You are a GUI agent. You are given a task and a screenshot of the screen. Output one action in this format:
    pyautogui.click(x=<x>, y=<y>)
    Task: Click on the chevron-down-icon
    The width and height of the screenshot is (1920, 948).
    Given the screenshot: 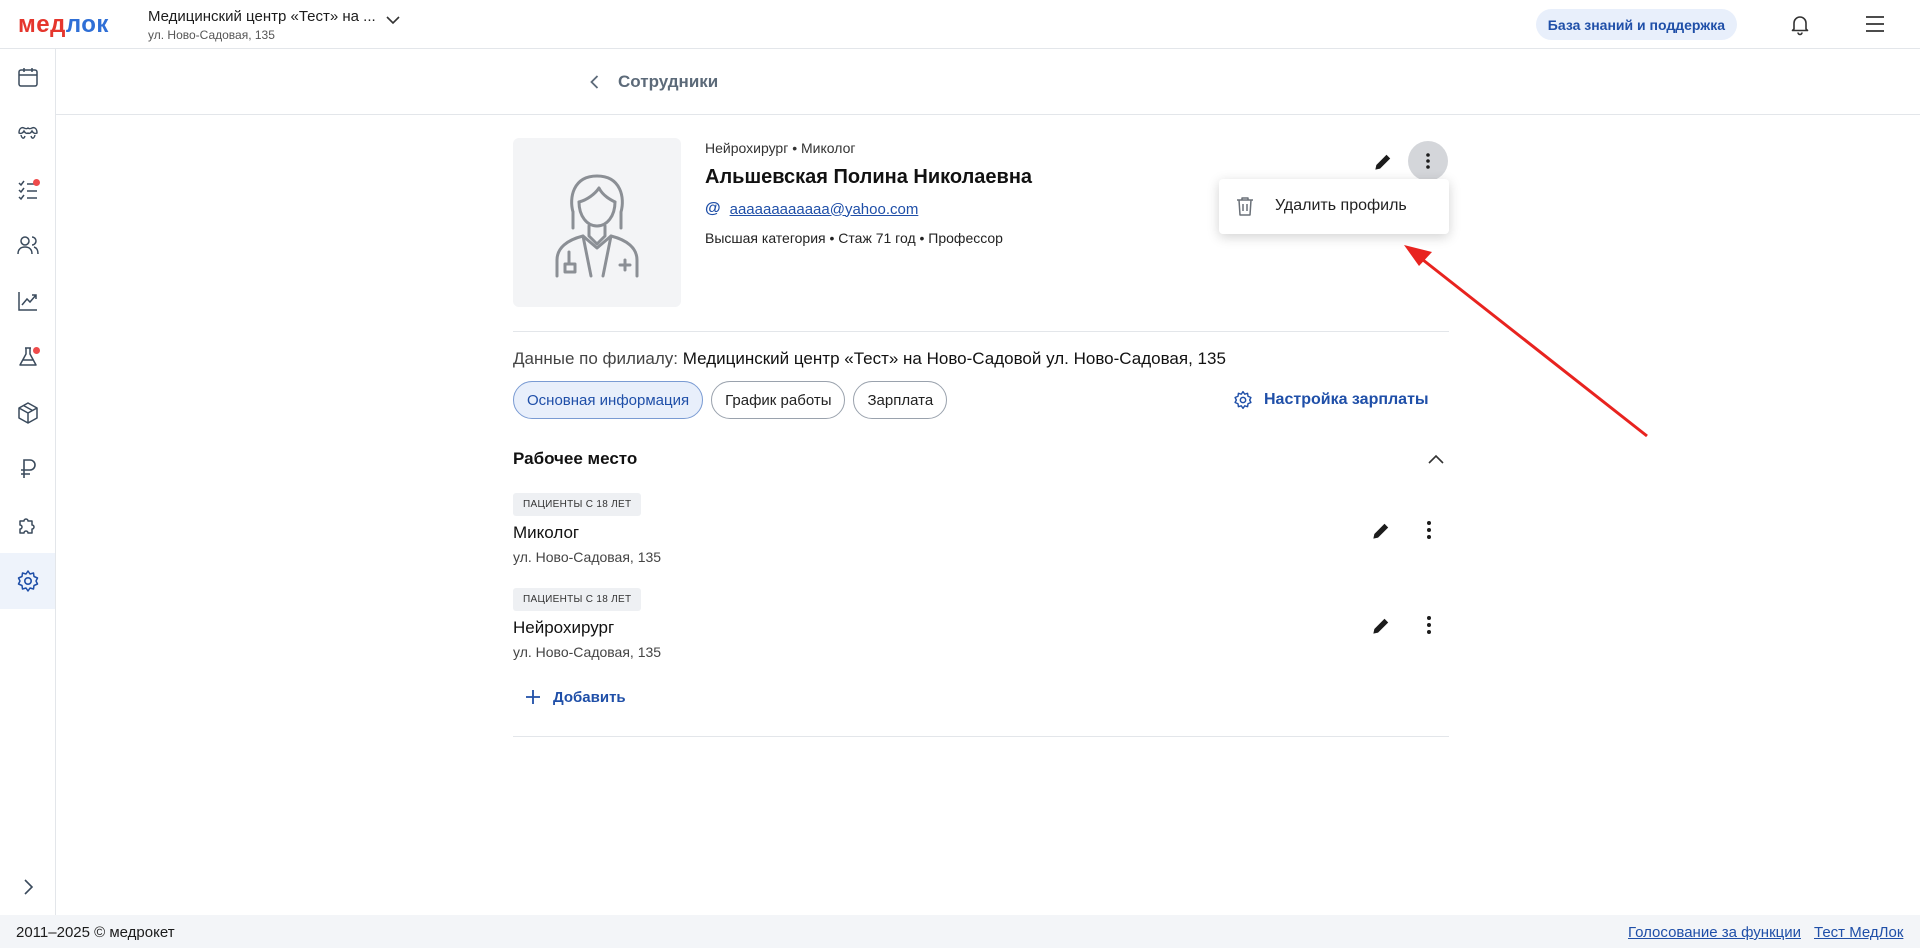 What is the action you would take?
    pyautogui.click(x=393, y=20)
    